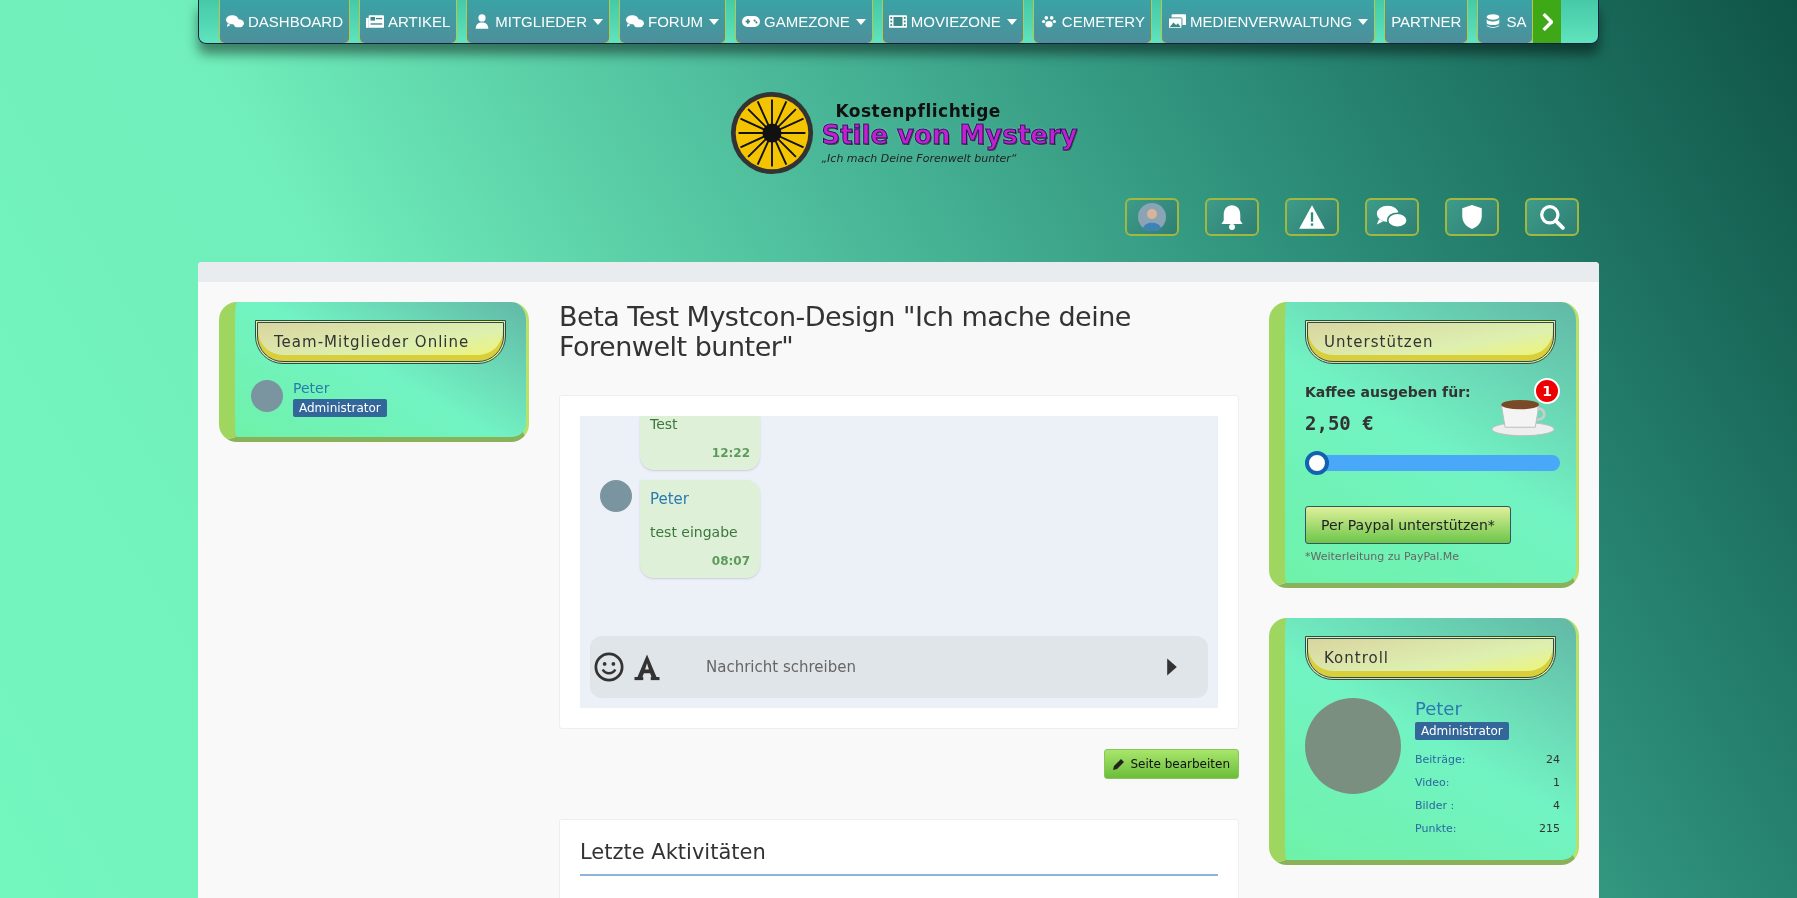 Image resolution: width=1797 pixels, height=898 pixels. What do you see at coordinates (664, 424) in the screenshot?
I see `message-text: Test` at bounding box center [664, 424].